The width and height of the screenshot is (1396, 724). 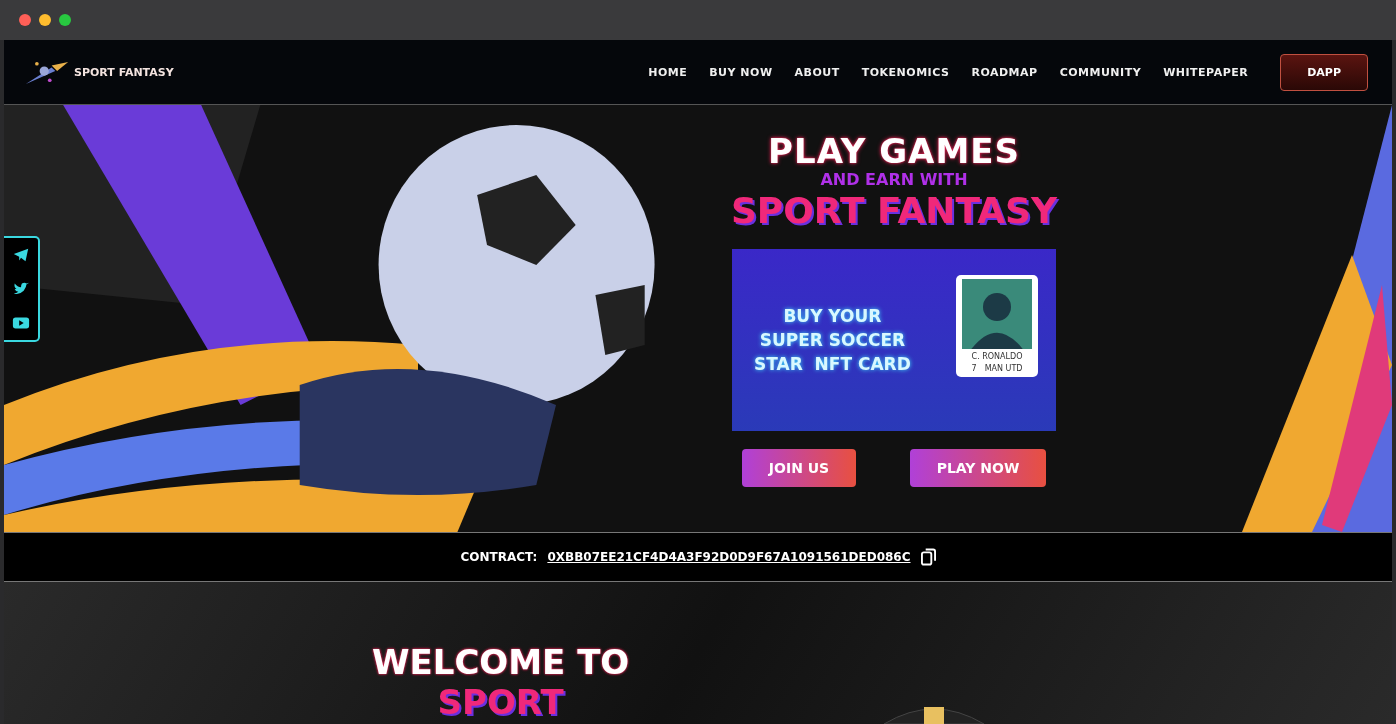 I want to click on brand-name: SPORT FANTASY, so click(x=124, y=72).